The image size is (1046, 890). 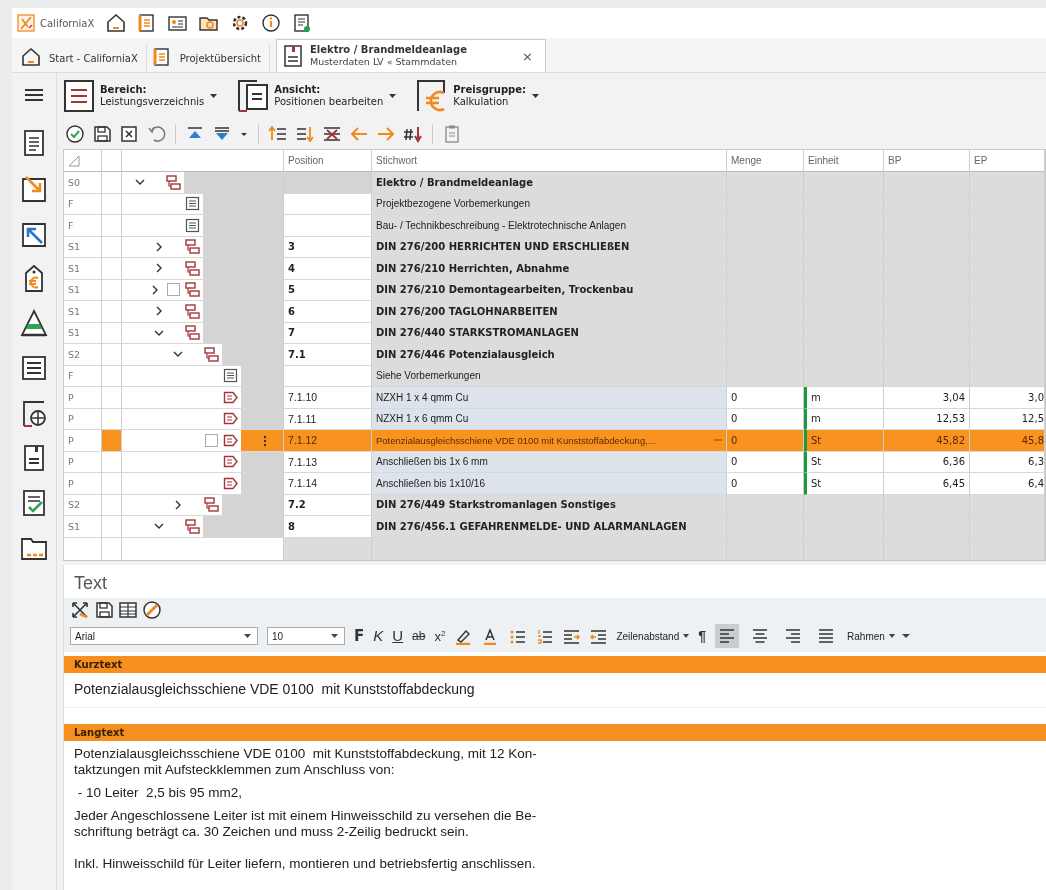 What do you see at coordinates (378, 636) in the screenshot?
I see `italic-button: K` at bounding box center [378, 636].